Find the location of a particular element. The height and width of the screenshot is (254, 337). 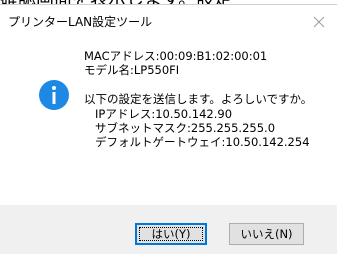

dialog-title: プリンターLAN設定ツール is located at coordinates (80, 22).